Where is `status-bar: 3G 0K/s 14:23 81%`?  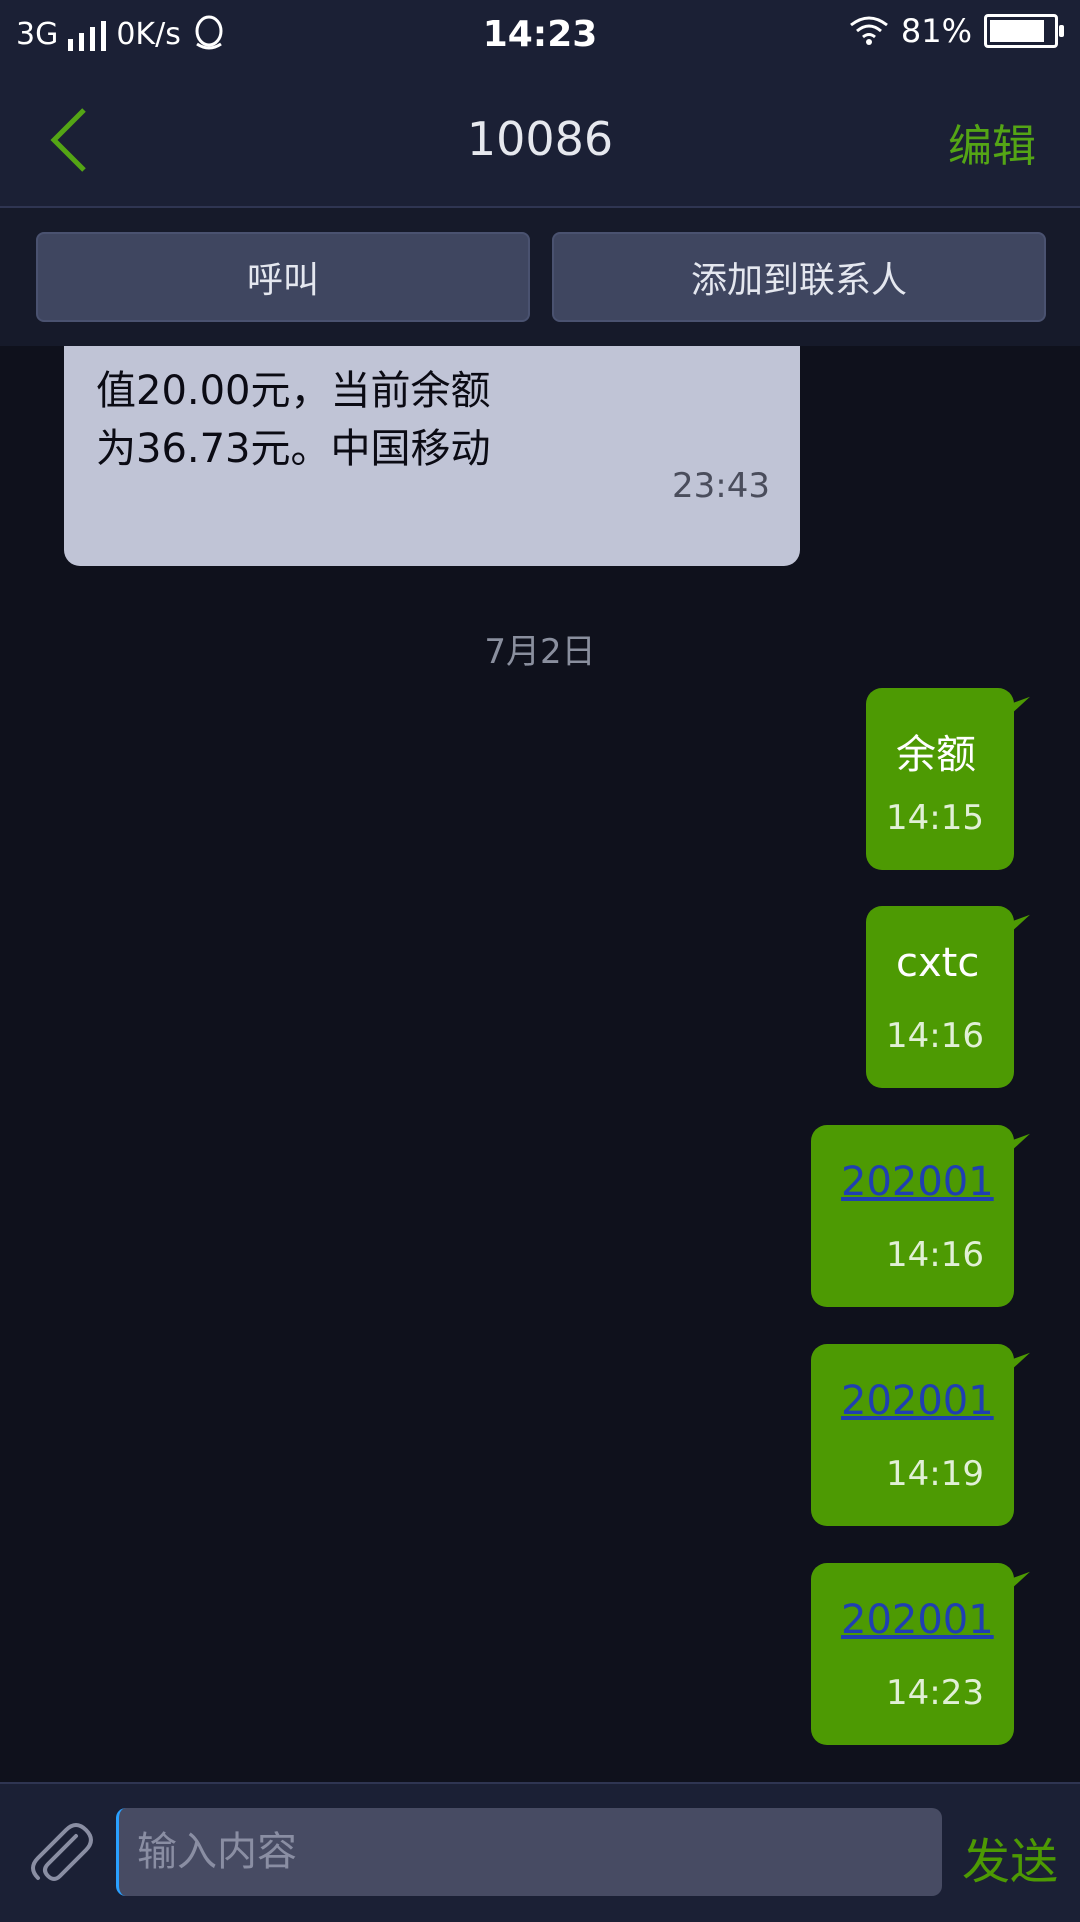 status-bar: 3G 0K/s 14:23 81% is located at coordinates (540, 36).